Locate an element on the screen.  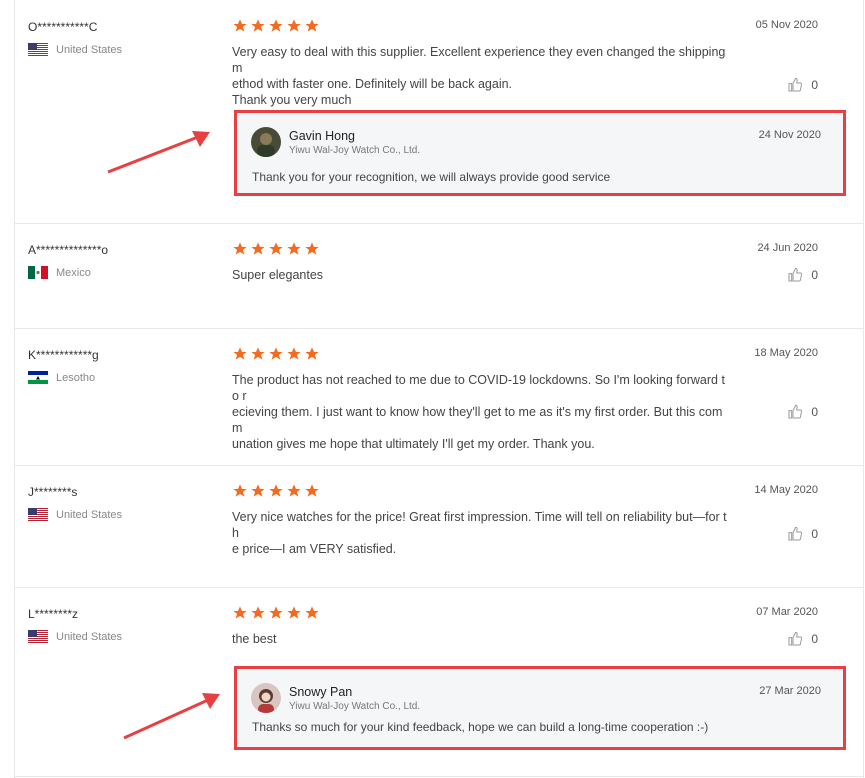
review-date: 05 Nov 2020 is located at coordinates (786, 25).